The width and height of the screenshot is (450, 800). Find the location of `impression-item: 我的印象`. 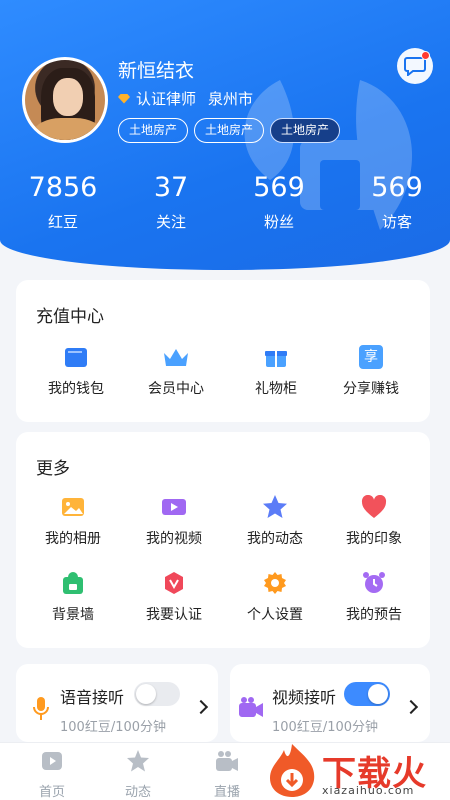

impression-item: 我的印象 is located at coordinates (374, 521).